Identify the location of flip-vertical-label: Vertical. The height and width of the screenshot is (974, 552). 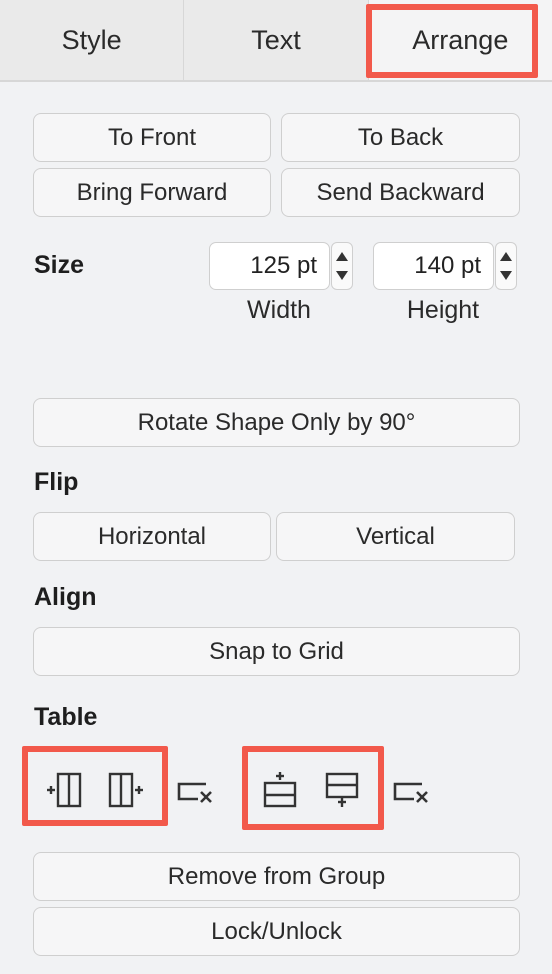
(395, 536).